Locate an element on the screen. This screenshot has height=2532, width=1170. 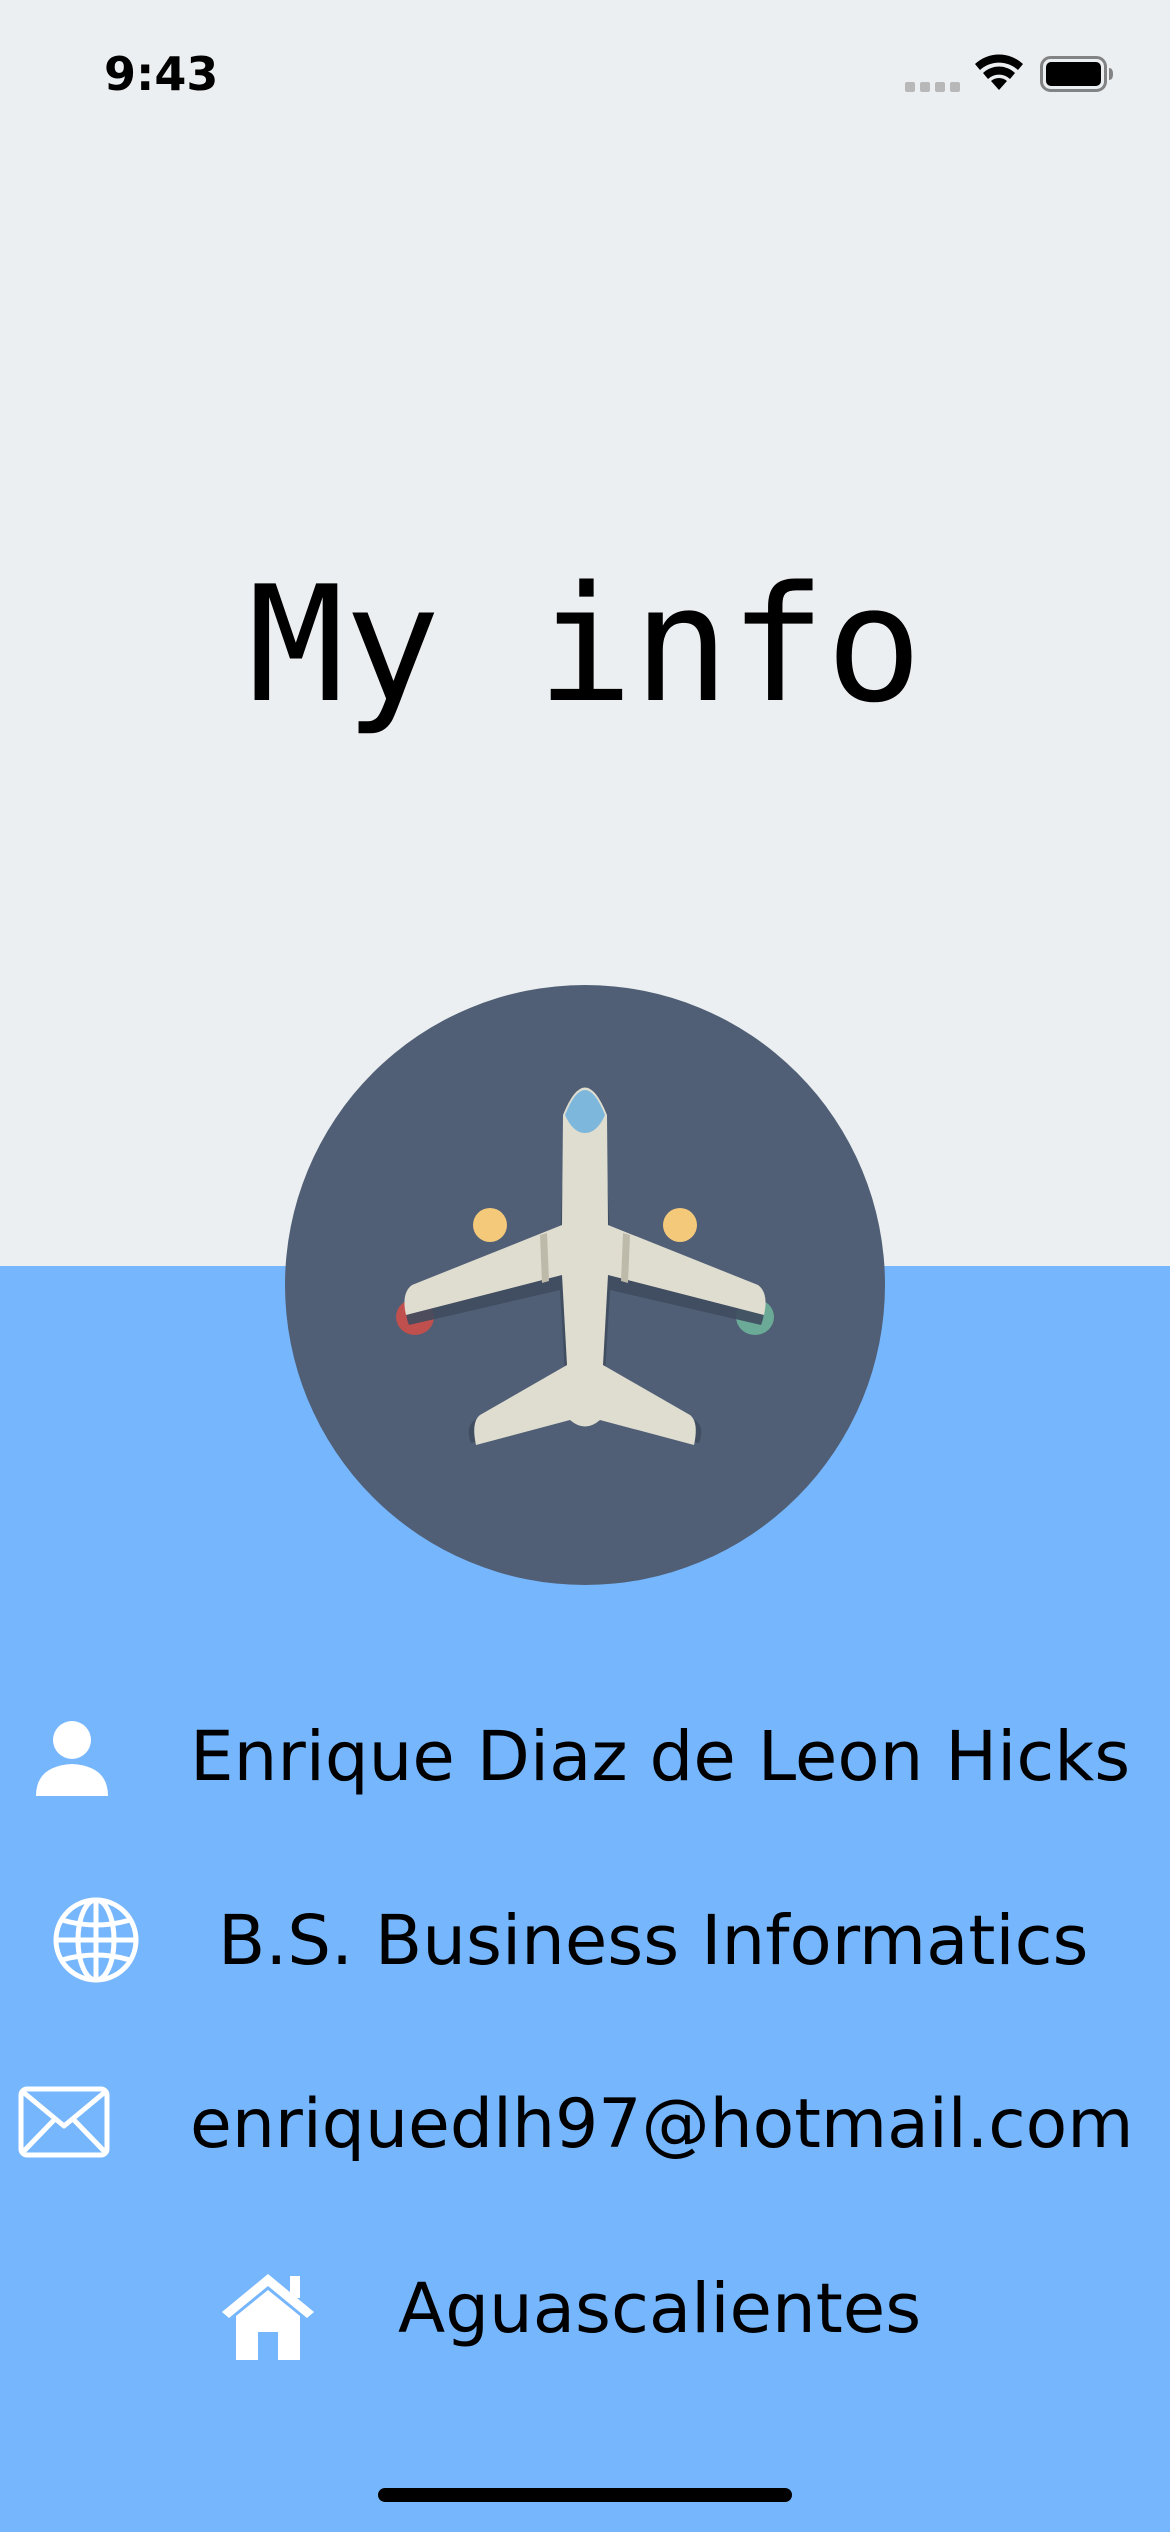
globe-icon is located at coordinates (96, 1940).